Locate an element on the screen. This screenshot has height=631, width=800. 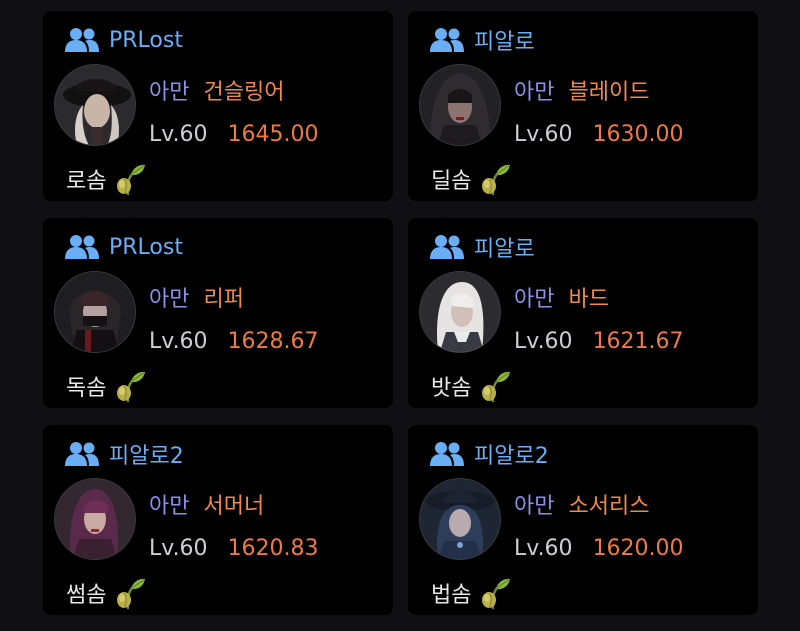
level-row: Lv.60 1630.00 is located at coordinates (599, 134).